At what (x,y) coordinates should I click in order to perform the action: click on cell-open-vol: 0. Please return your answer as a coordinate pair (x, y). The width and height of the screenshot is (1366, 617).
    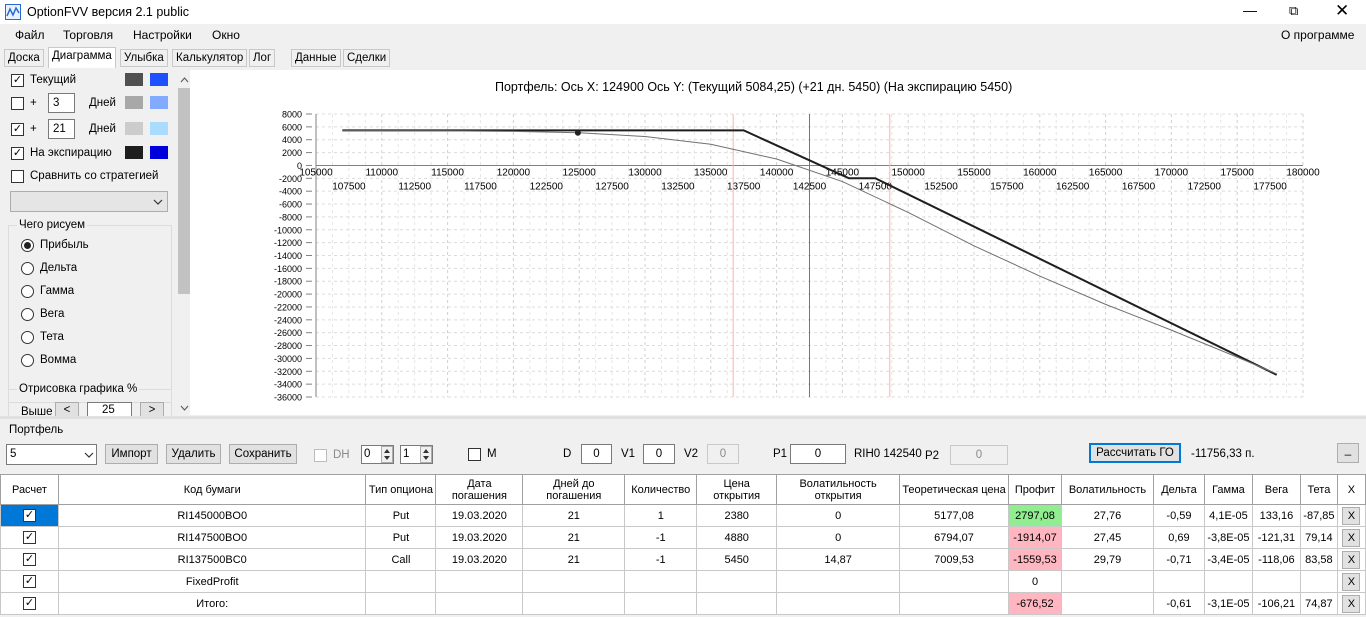
    Looking at the image, I should click on (838, 515).